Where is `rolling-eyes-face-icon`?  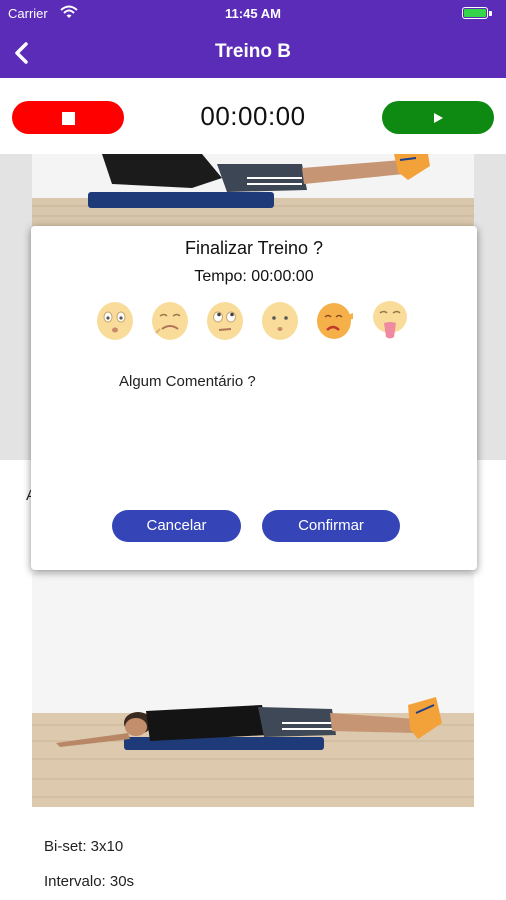 rolling-eyes-face-icon is located at coordinates (225, 320).